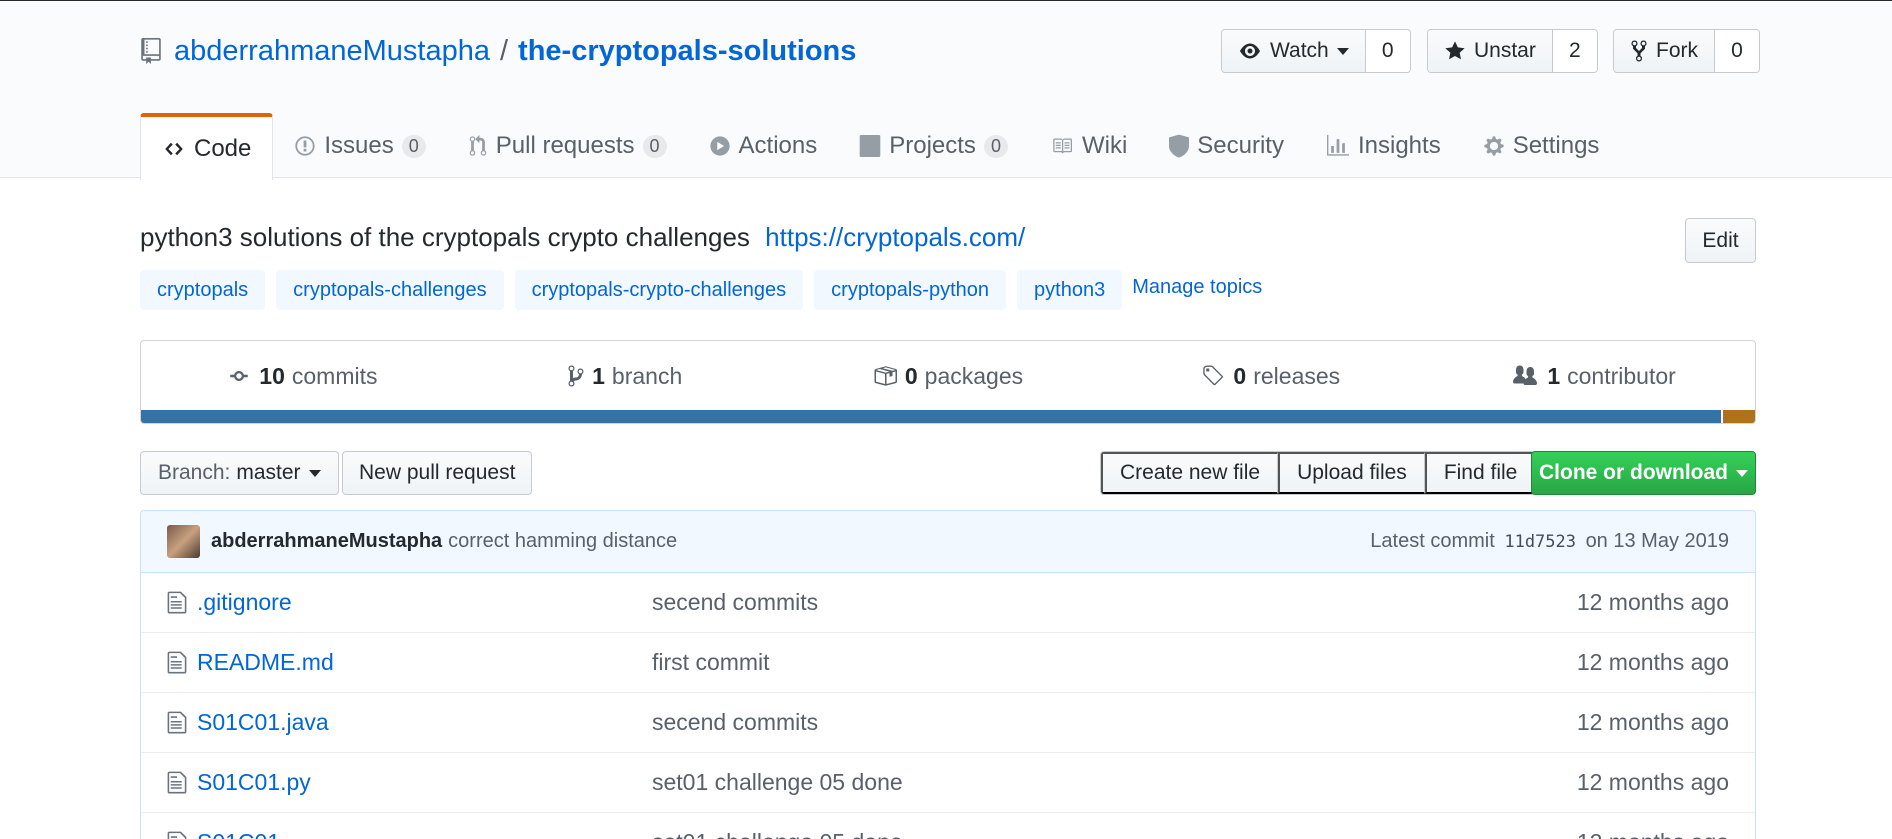  What do you see at coordinates (1479, 473) in the screenshot?
I see `find-file-button: Find file` at bounding box center [1479, 473].